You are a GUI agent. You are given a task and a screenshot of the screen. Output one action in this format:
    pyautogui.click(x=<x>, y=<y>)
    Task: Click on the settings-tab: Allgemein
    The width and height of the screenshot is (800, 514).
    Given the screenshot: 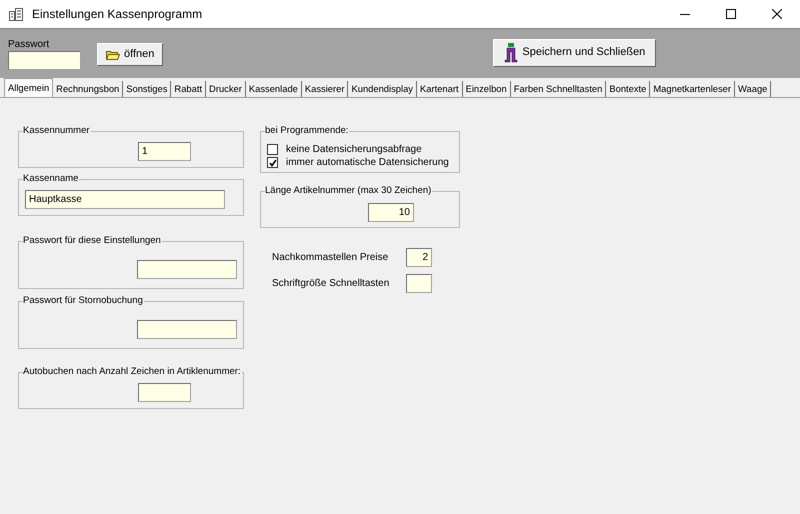 What is the action you would take?
    pyautogui.click(x=29, y=87)
    